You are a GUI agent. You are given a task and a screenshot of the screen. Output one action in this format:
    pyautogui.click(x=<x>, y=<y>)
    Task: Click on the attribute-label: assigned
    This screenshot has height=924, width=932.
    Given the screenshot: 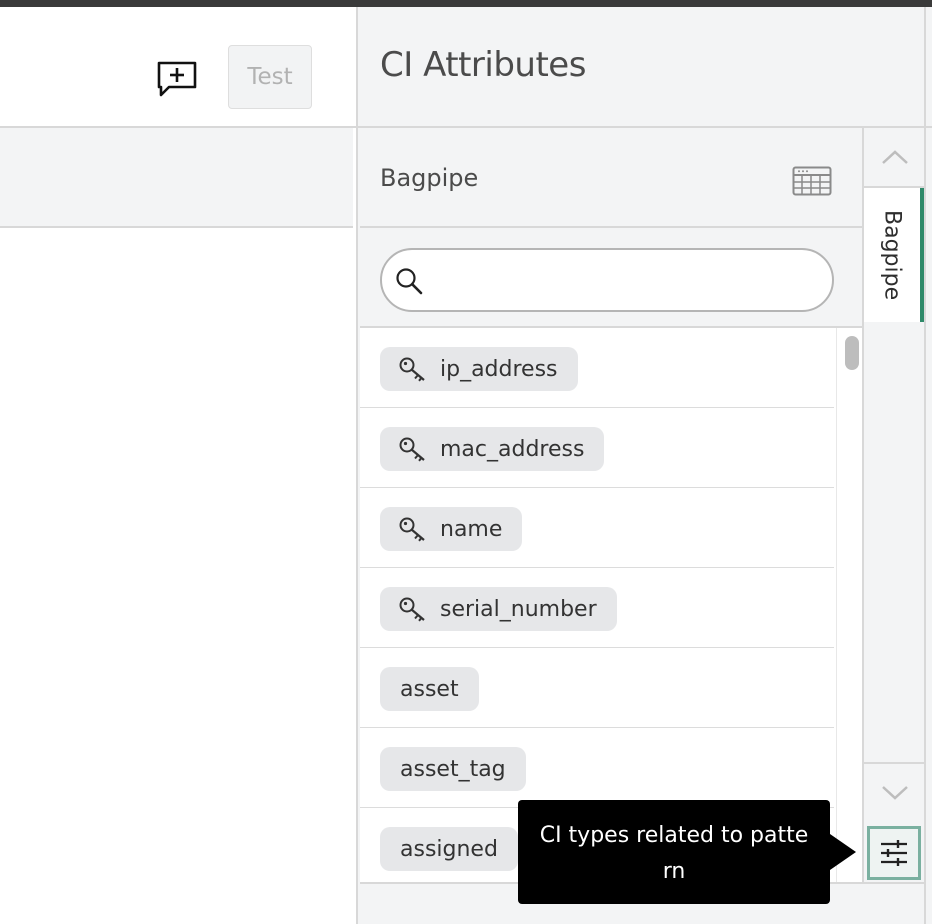 What is the action you would take?
    pyautogui.click(x=449, y=849)
    